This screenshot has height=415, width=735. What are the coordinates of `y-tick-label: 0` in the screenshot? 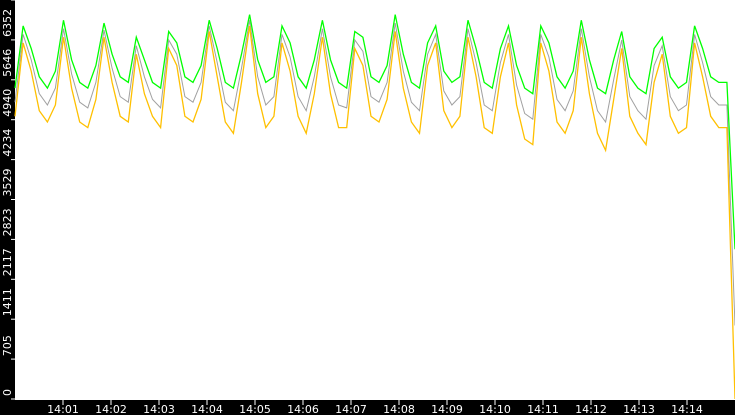 It's located at (7, 392).